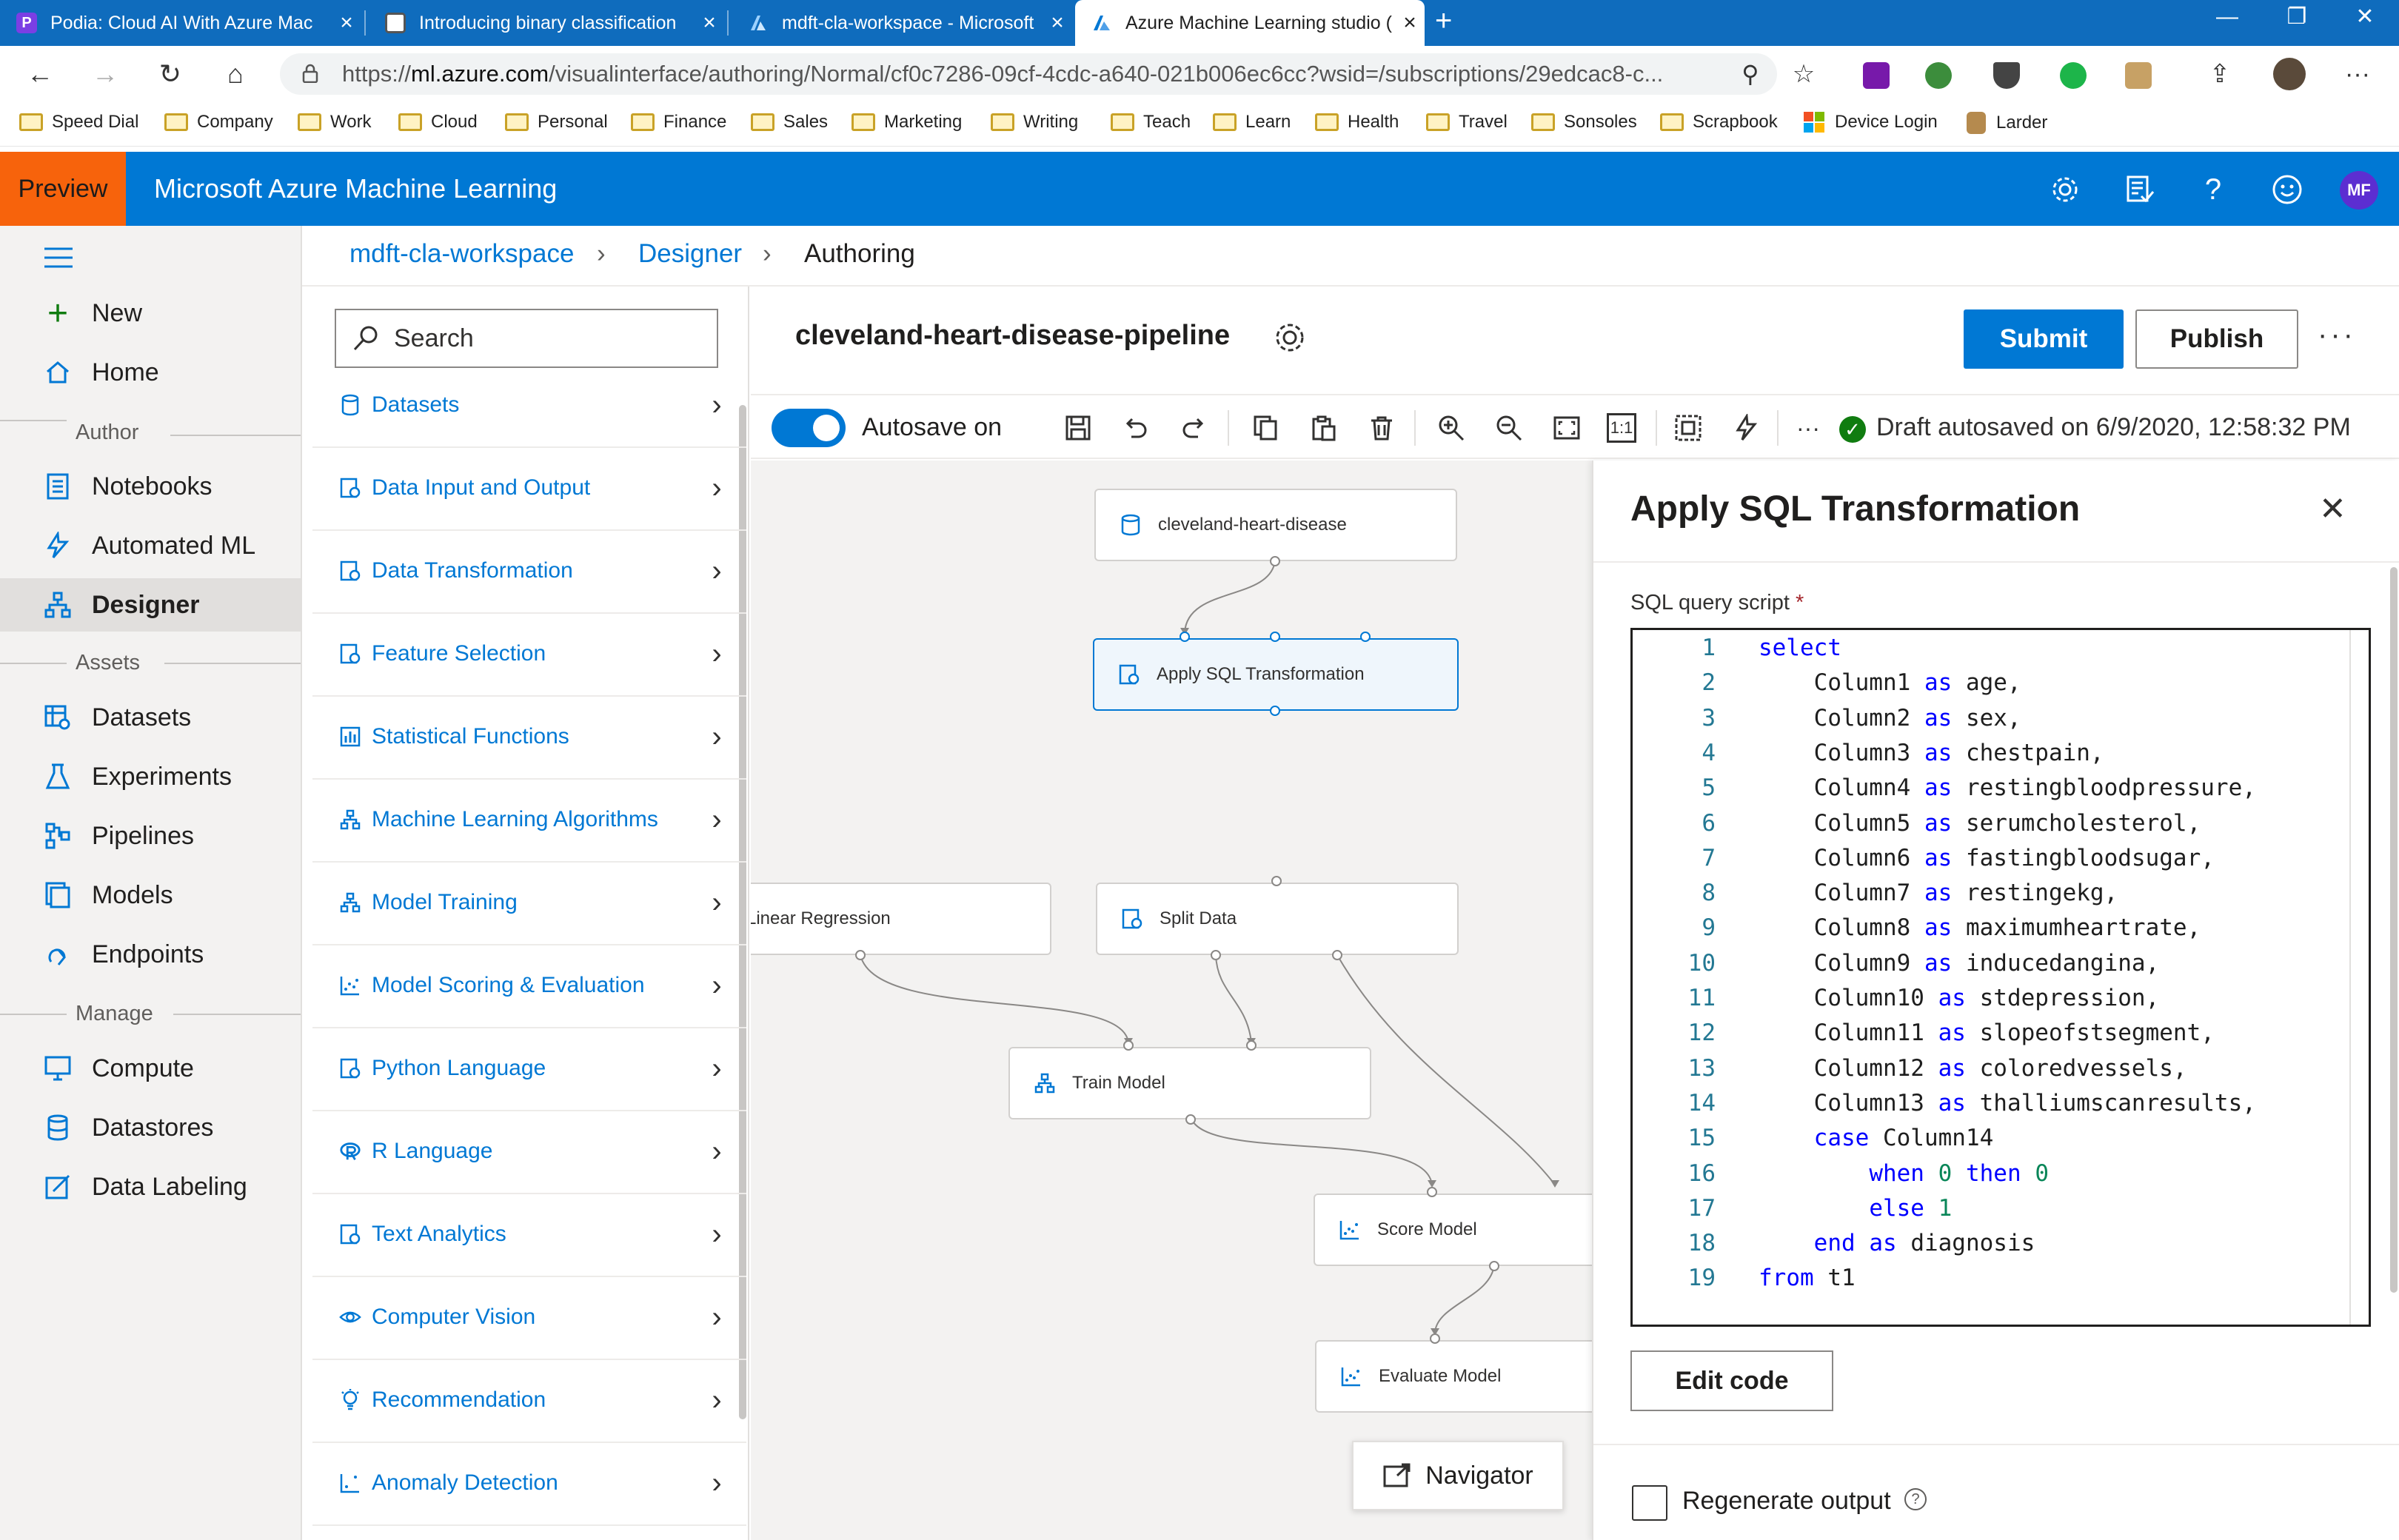  Describe the element at coordinates (1467, 123) in the screenshot. I see `favorite-travel: Travel` at that location.